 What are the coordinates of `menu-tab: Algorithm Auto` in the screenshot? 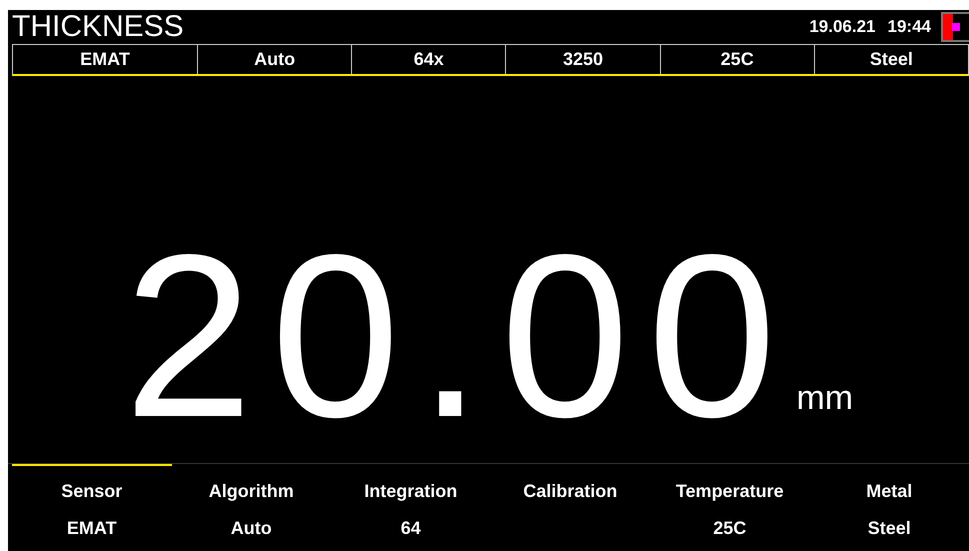 It's located at (251, 507).